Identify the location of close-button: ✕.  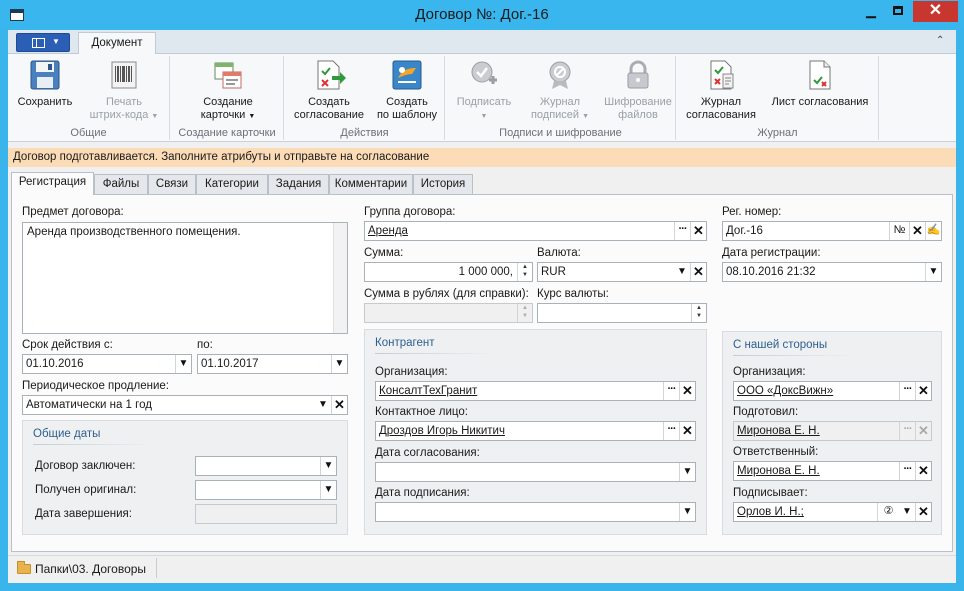
(935, 11).